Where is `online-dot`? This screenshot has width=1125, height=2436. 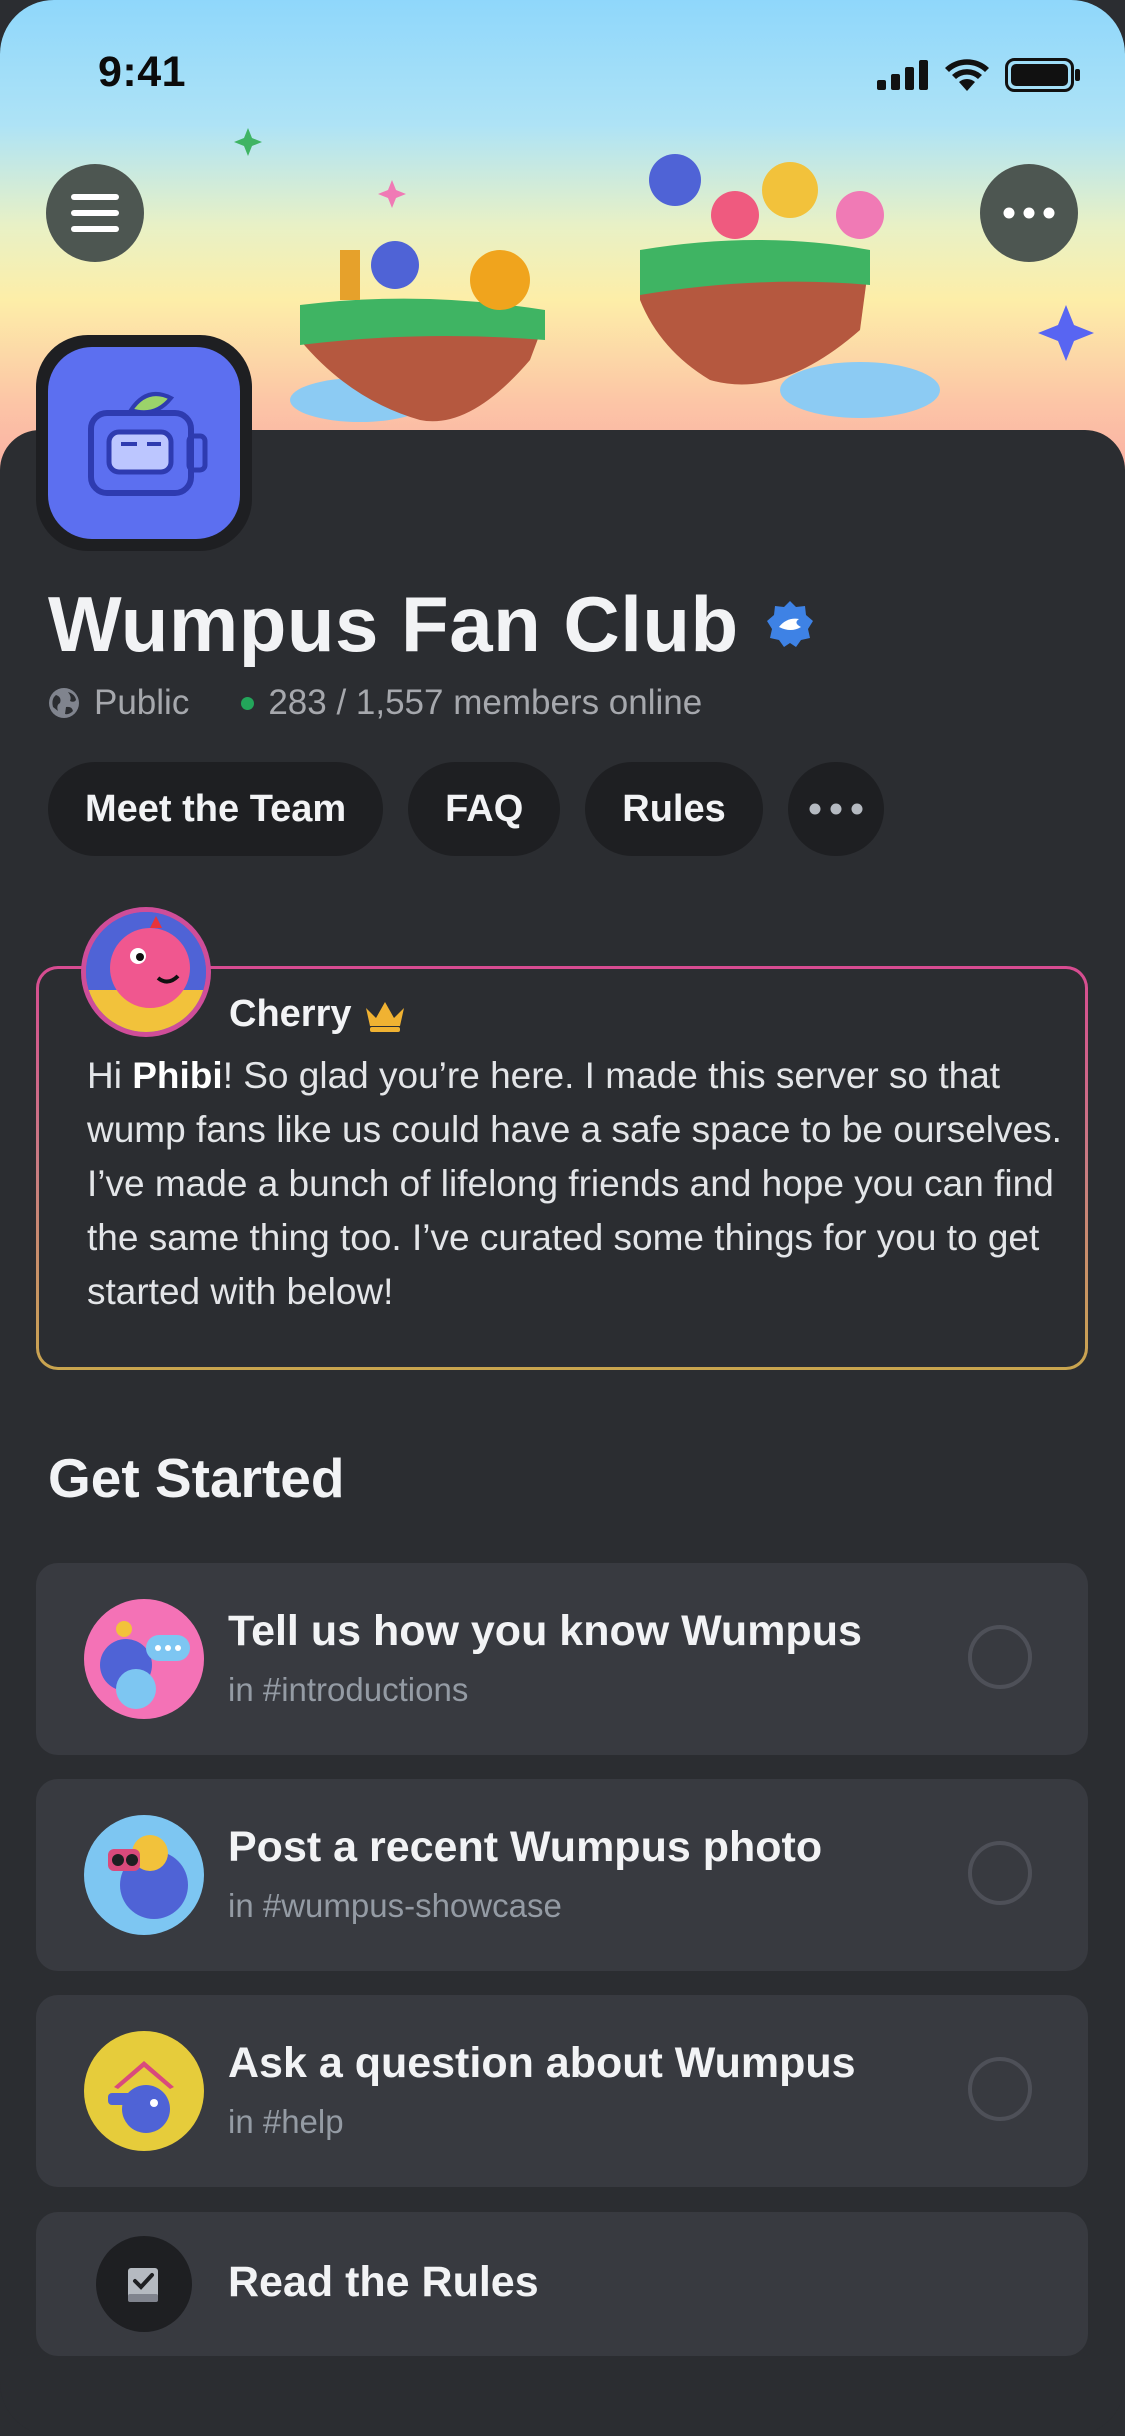 online-dot is located at coordinates (248, 703).